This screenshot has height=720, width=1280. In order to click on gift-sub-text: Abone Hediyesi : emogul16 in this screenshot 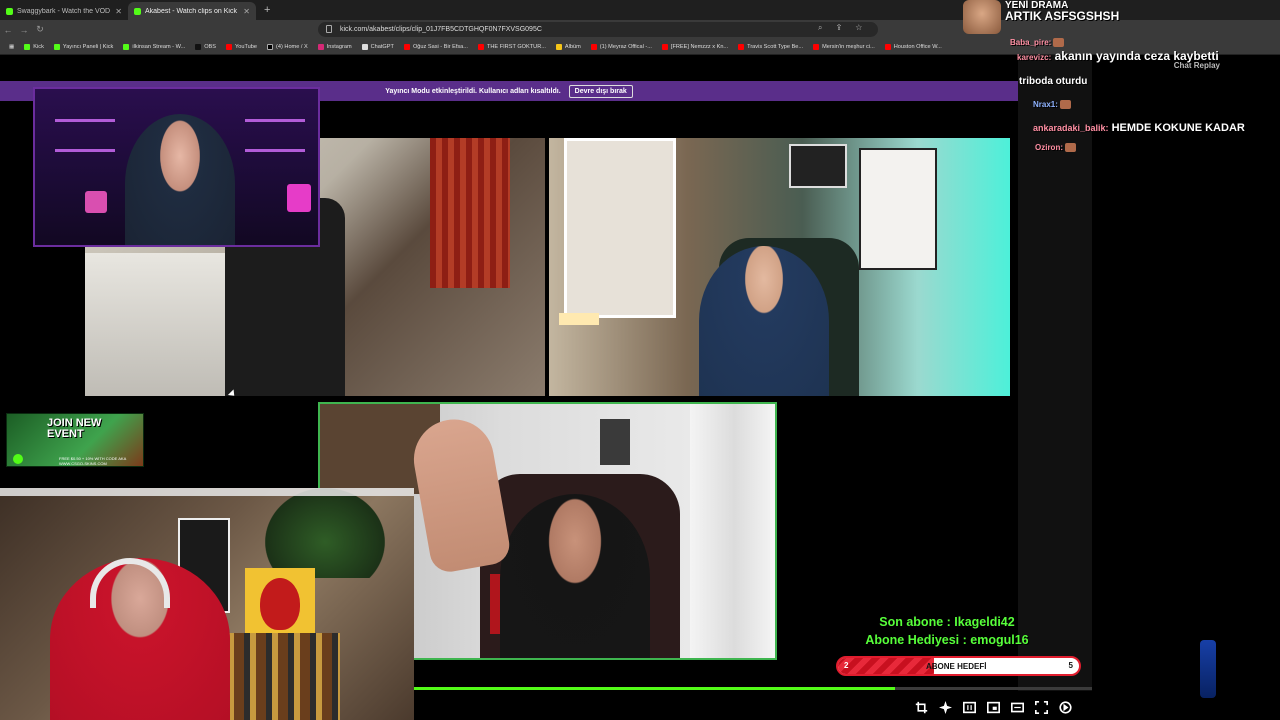, I will do `click(947, 640)`.